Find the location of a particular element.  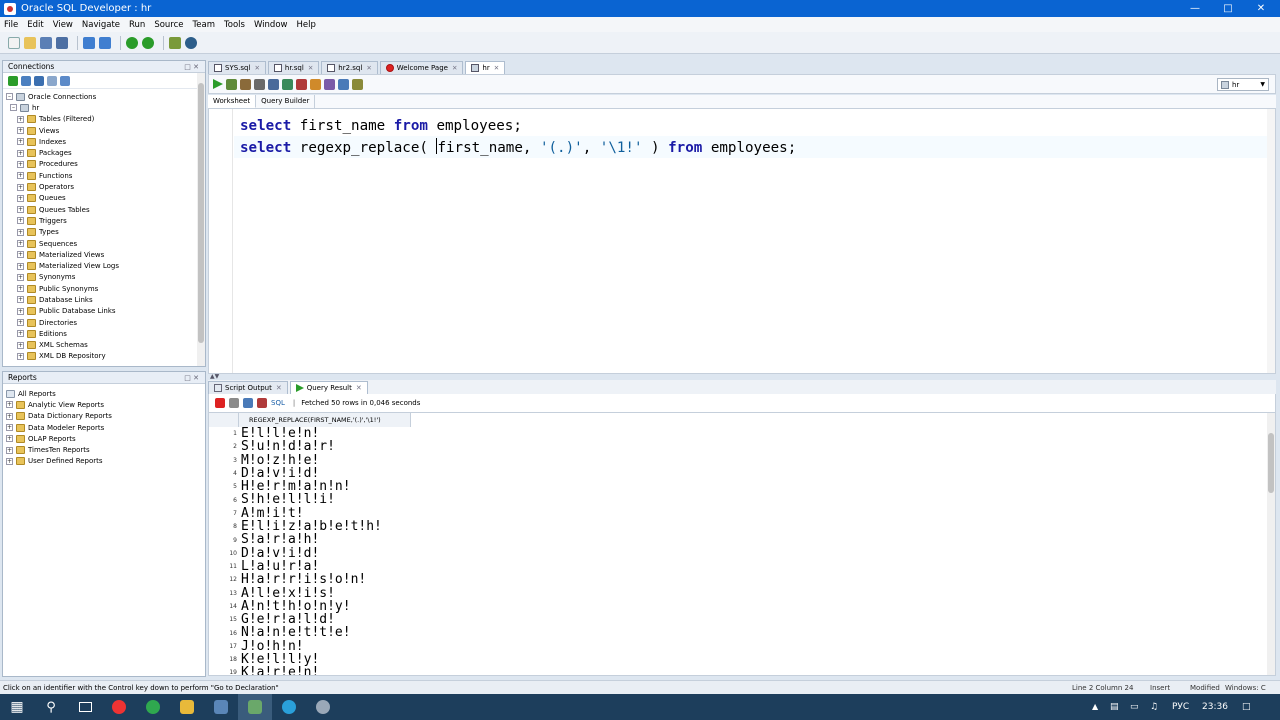

taskbar-other is located at coordinates (323, 707).